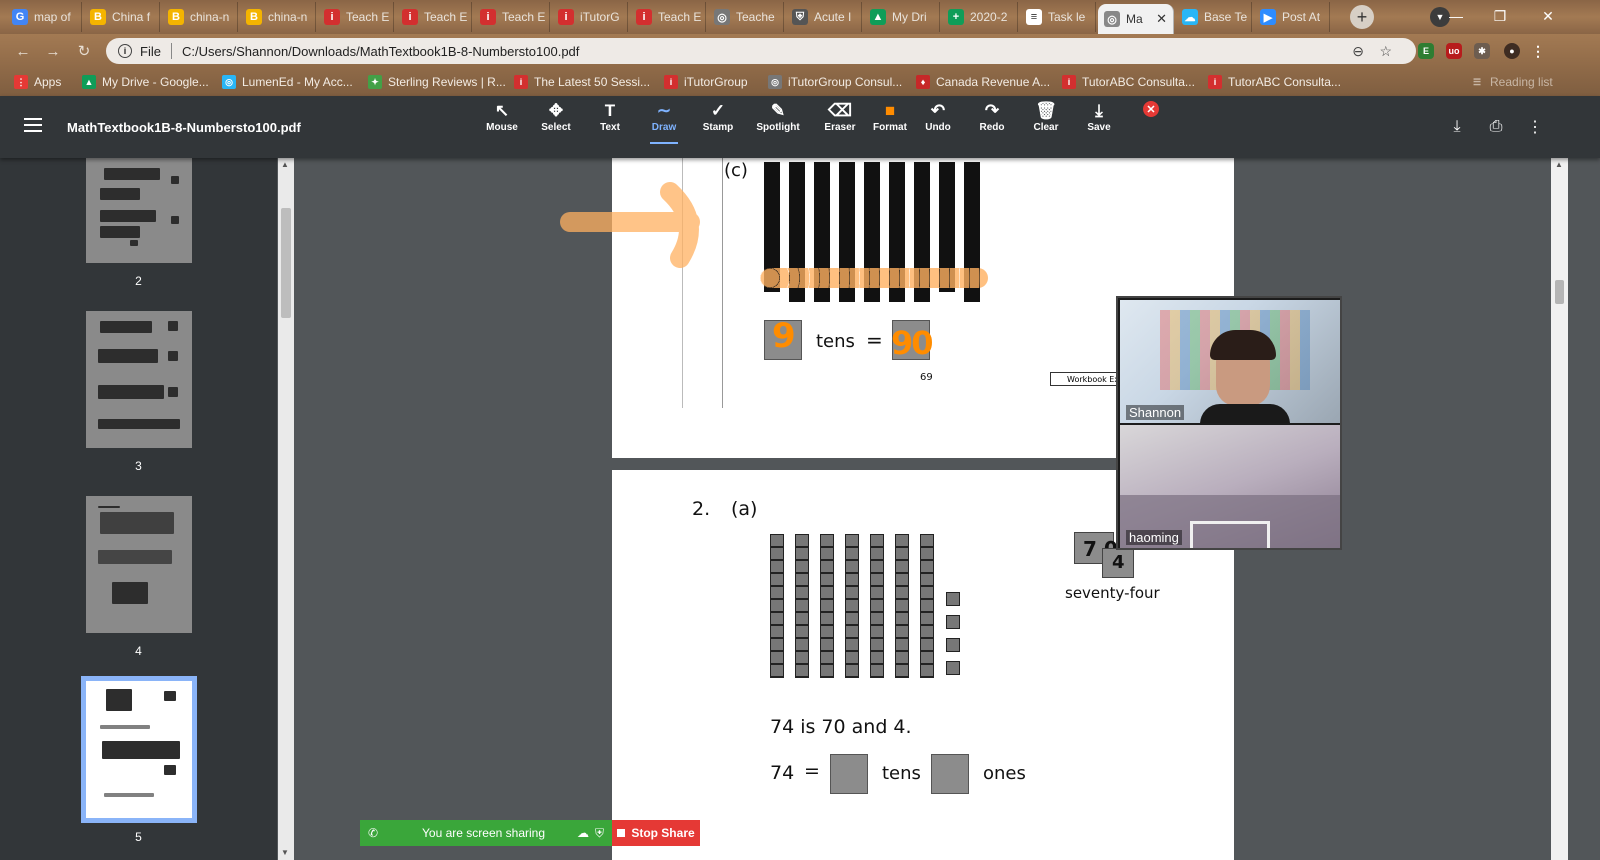 This screenshot has height=860, width=1600. Describe the element at coordinates (1456, 16) in the screenshot. I see `minimize-button: —` at that location.